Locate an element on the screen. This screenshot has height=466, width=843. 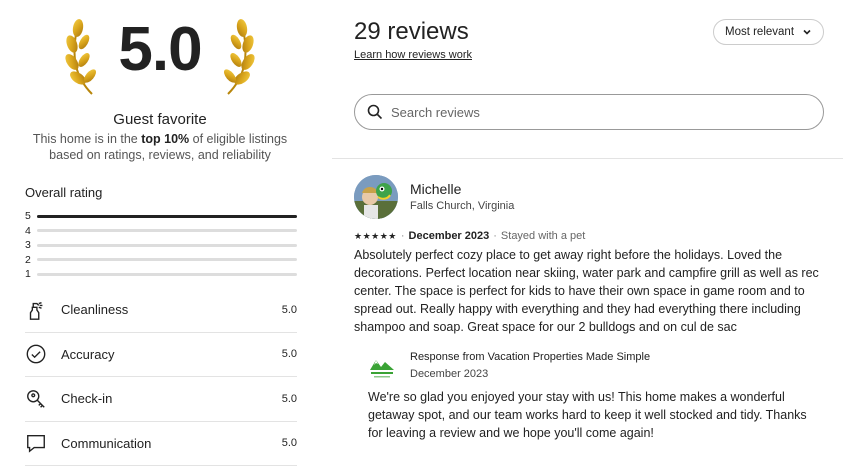
histogram-row-1: 1 is located at coordinates (161, 274).